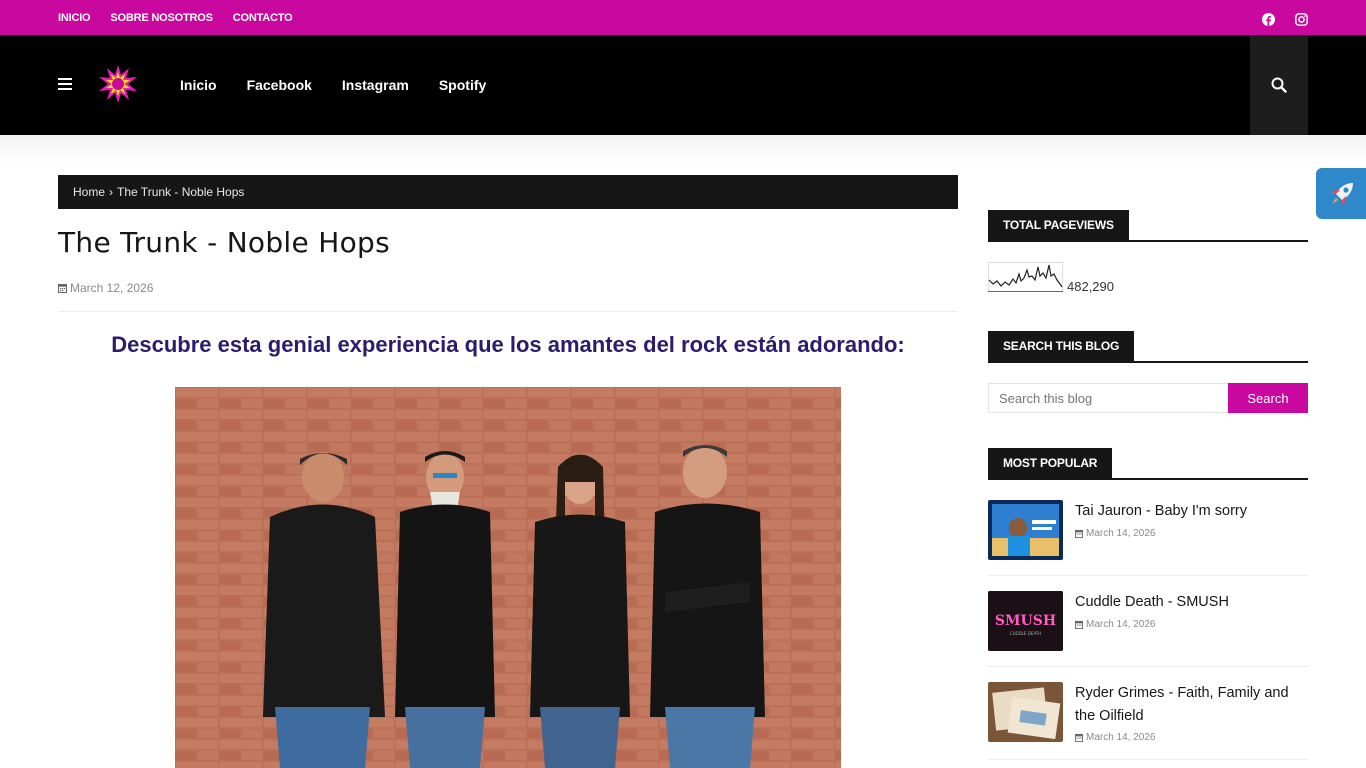 This screenshot has width=1366, height=768. Describe the element at coordinates (1025, 277) in the screenshot. I see `pageviews-sparkline` at that location.